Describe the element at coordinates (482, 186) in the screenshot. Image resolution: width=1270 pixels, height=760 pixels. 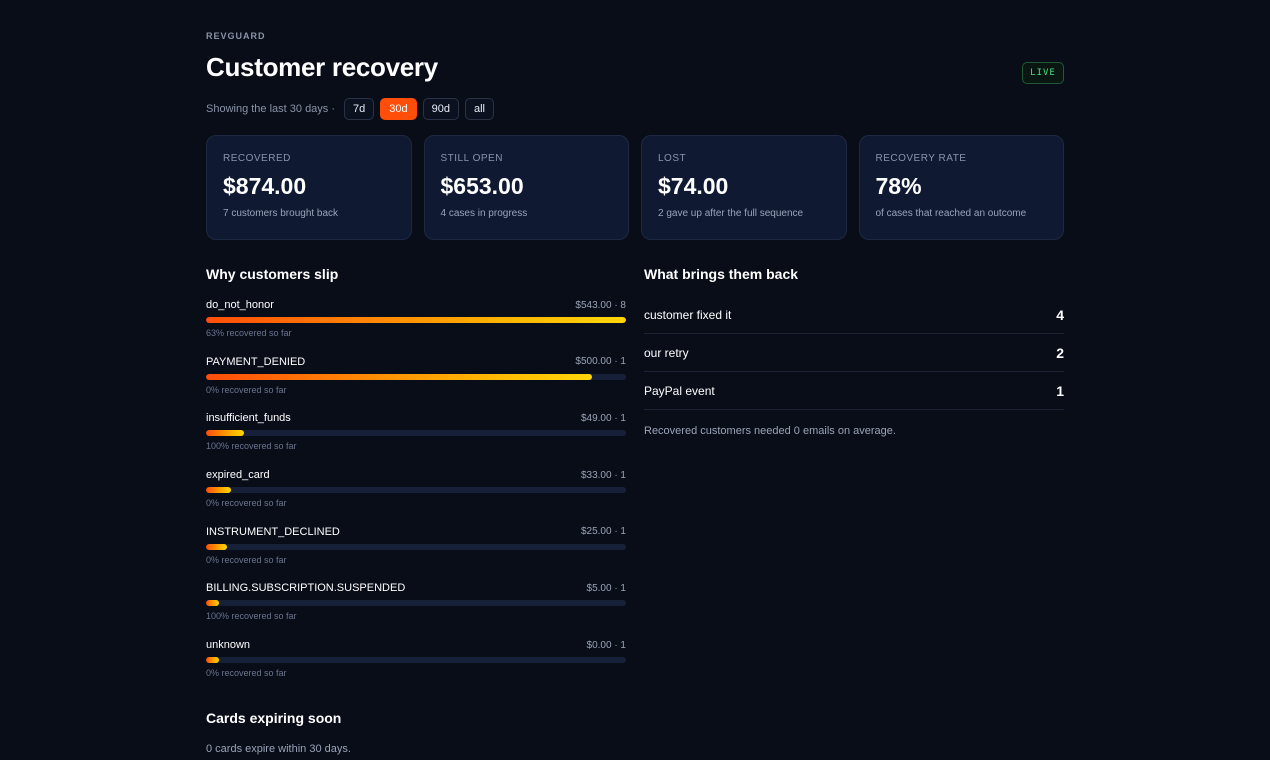
I see `stat-value: $653.00` at that location.